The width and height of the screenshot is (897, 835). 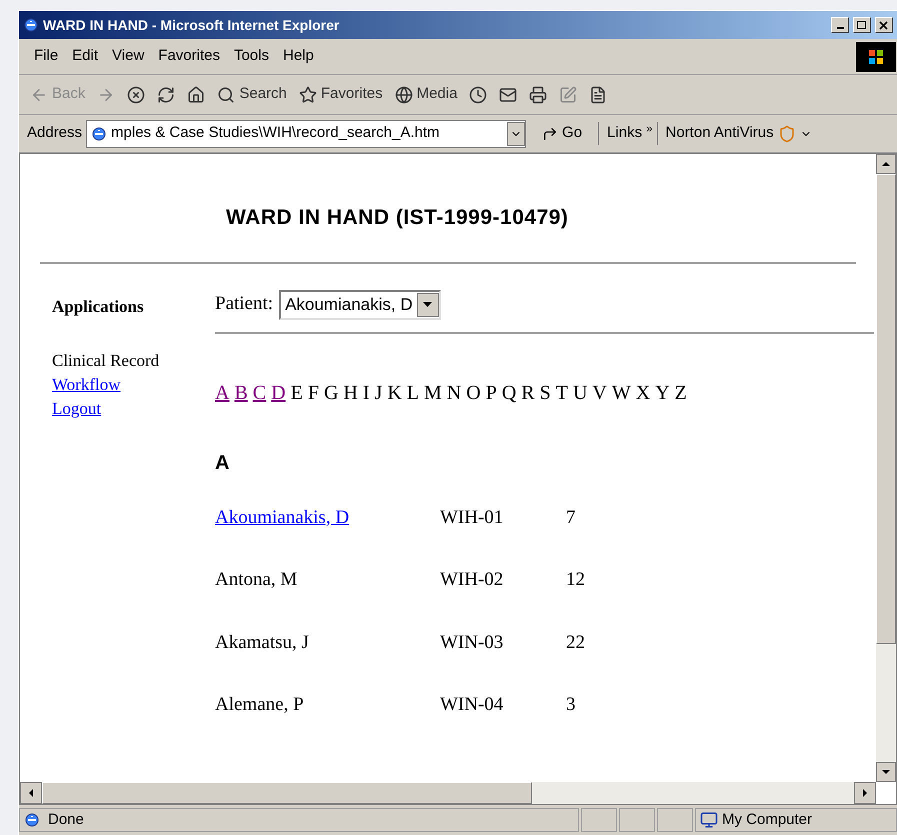 What do you see at coordinates (787, 133) in the screenshot?
I see `shield-icon` at bounding box center [787, 133].